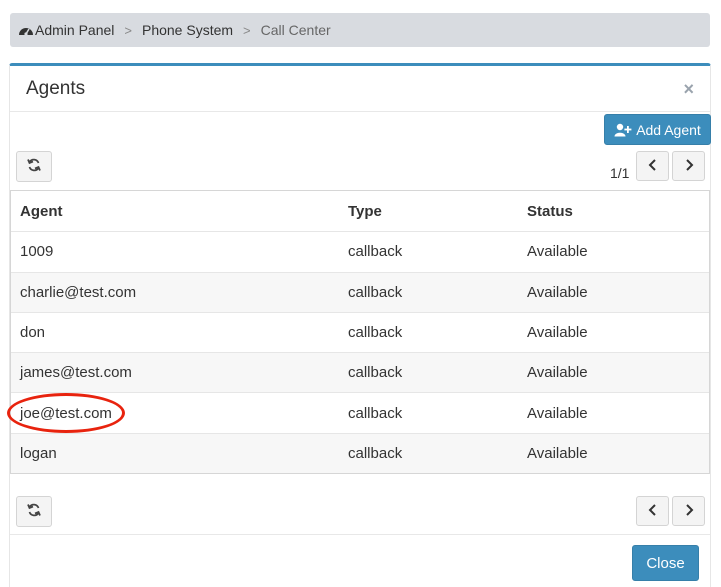 The height and width of the screenshot is (587, 721). What do you see at coordinates (620, 173) in the screenshot?
I see `page-indicator: 1/1` at bounding box center [620, 173].